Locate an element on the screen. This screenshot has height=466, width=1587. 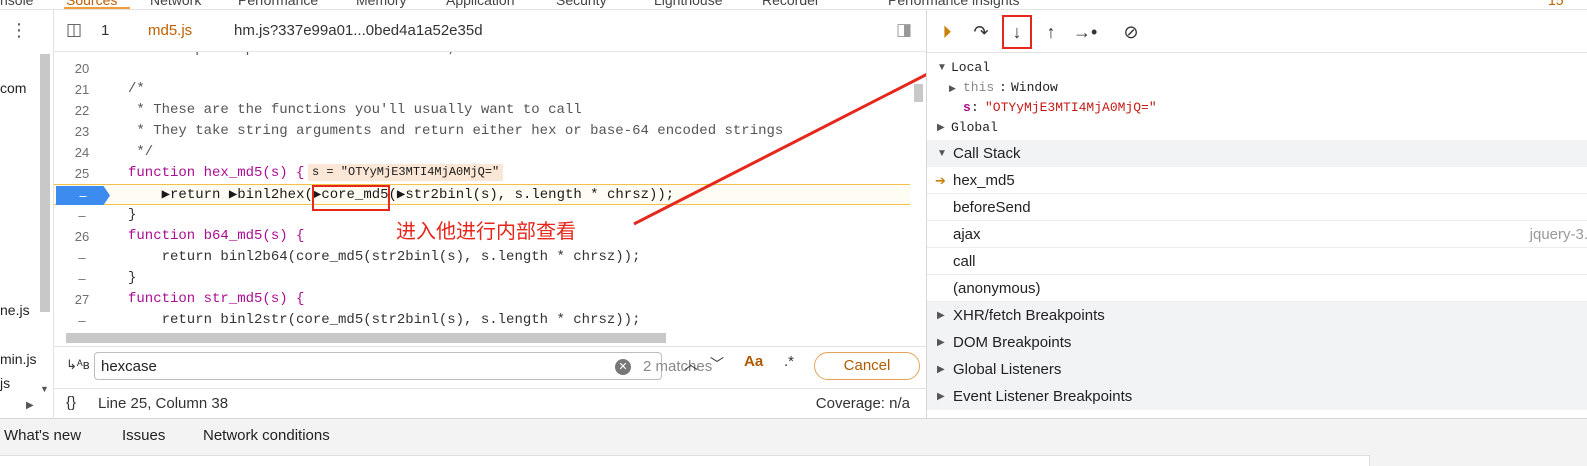
current-frame-arrow-icon: ➔ is located at coordinates (940, 180).